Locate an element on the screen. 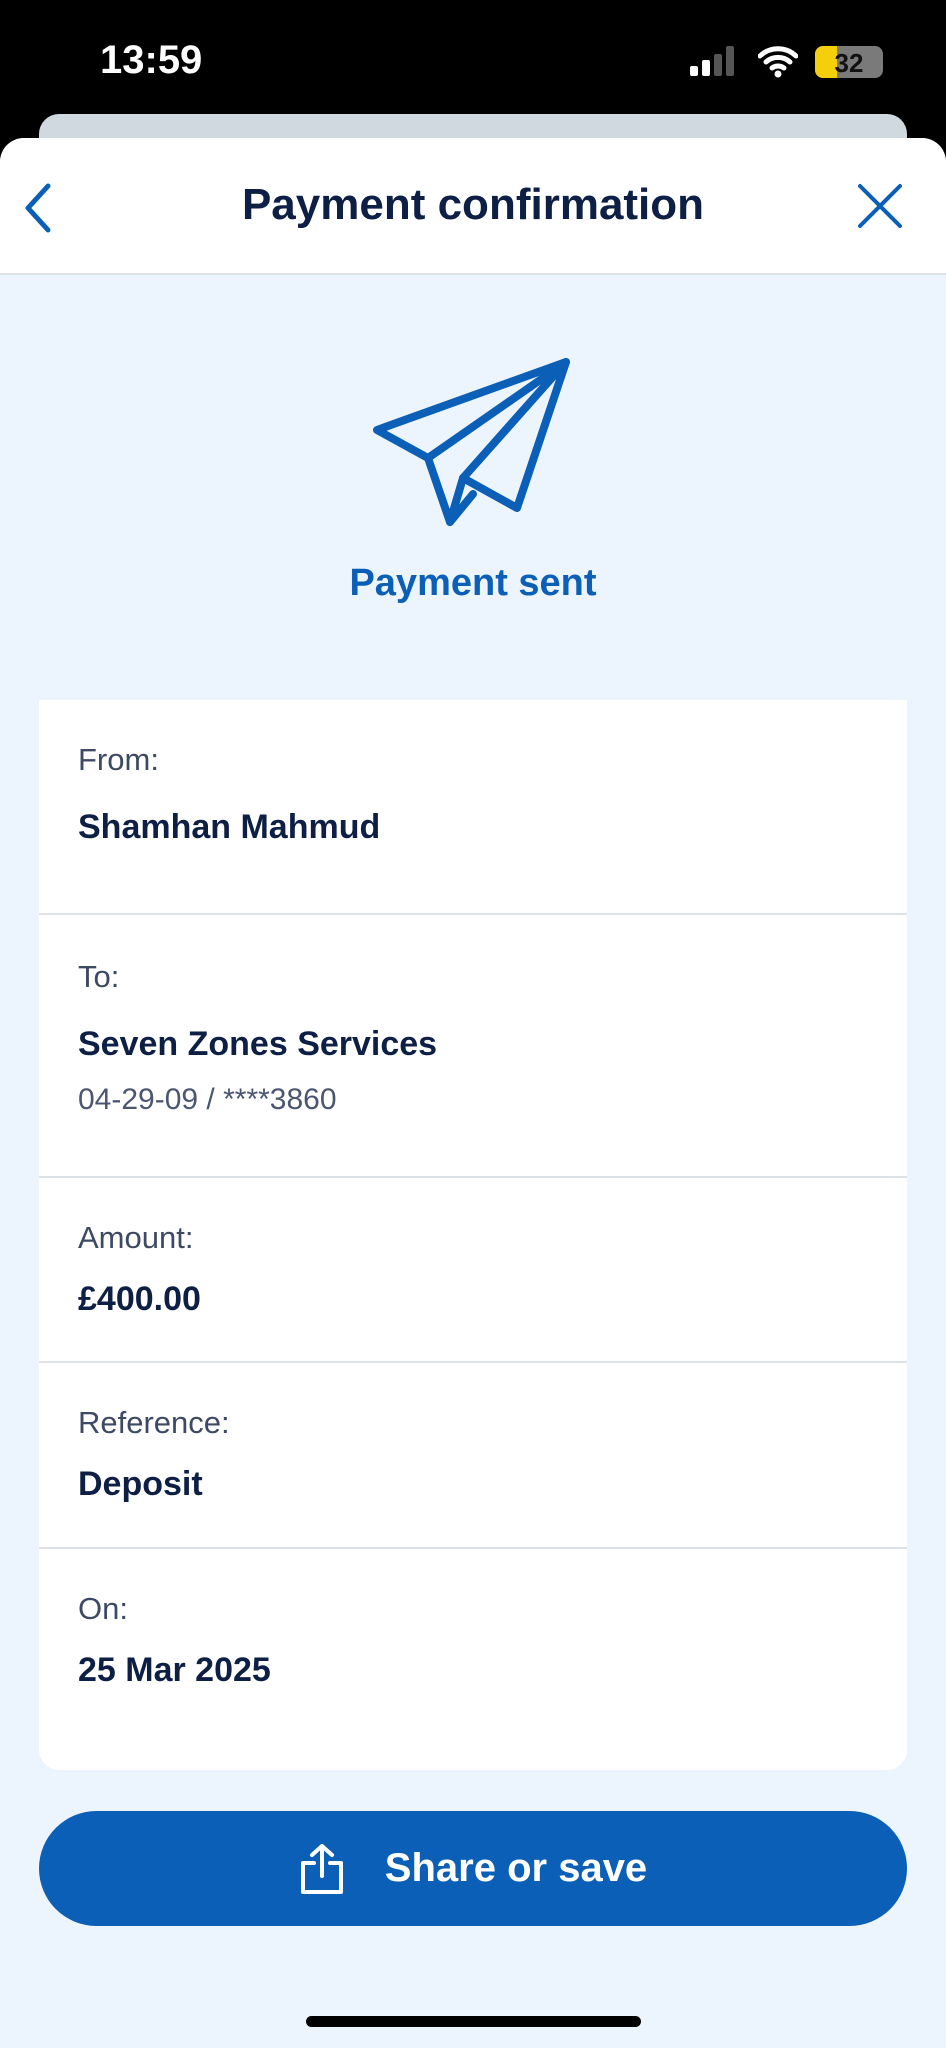 The image size is (946, 2048). detail-value: 25 Mar 2025 is located at coordinates (174, 1670).